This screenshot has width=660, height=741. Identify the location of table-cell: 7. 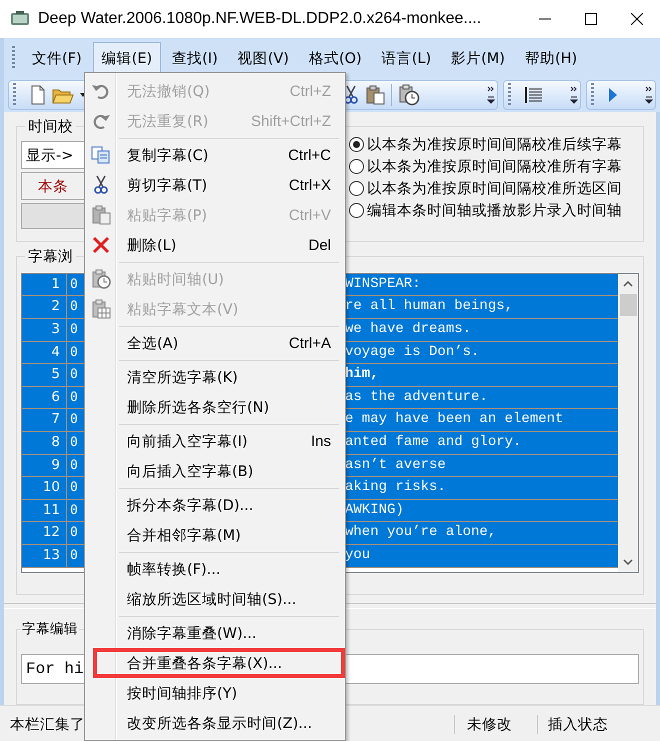
(44, 420).